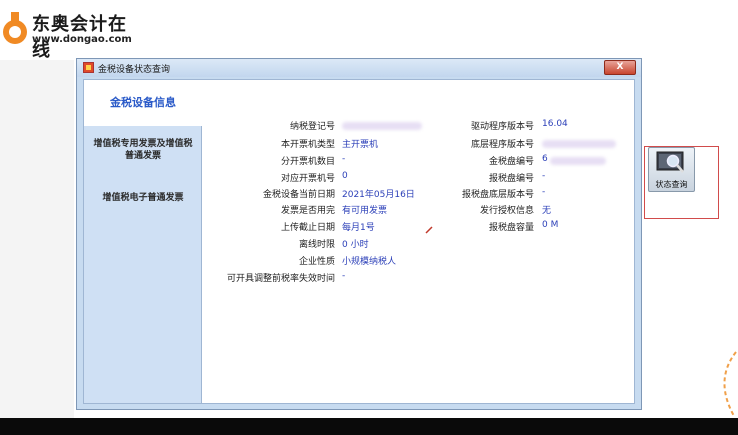 This screenshot has height=435, width=738. I want to click on field-authorization-value: 无, so click(547, 211).